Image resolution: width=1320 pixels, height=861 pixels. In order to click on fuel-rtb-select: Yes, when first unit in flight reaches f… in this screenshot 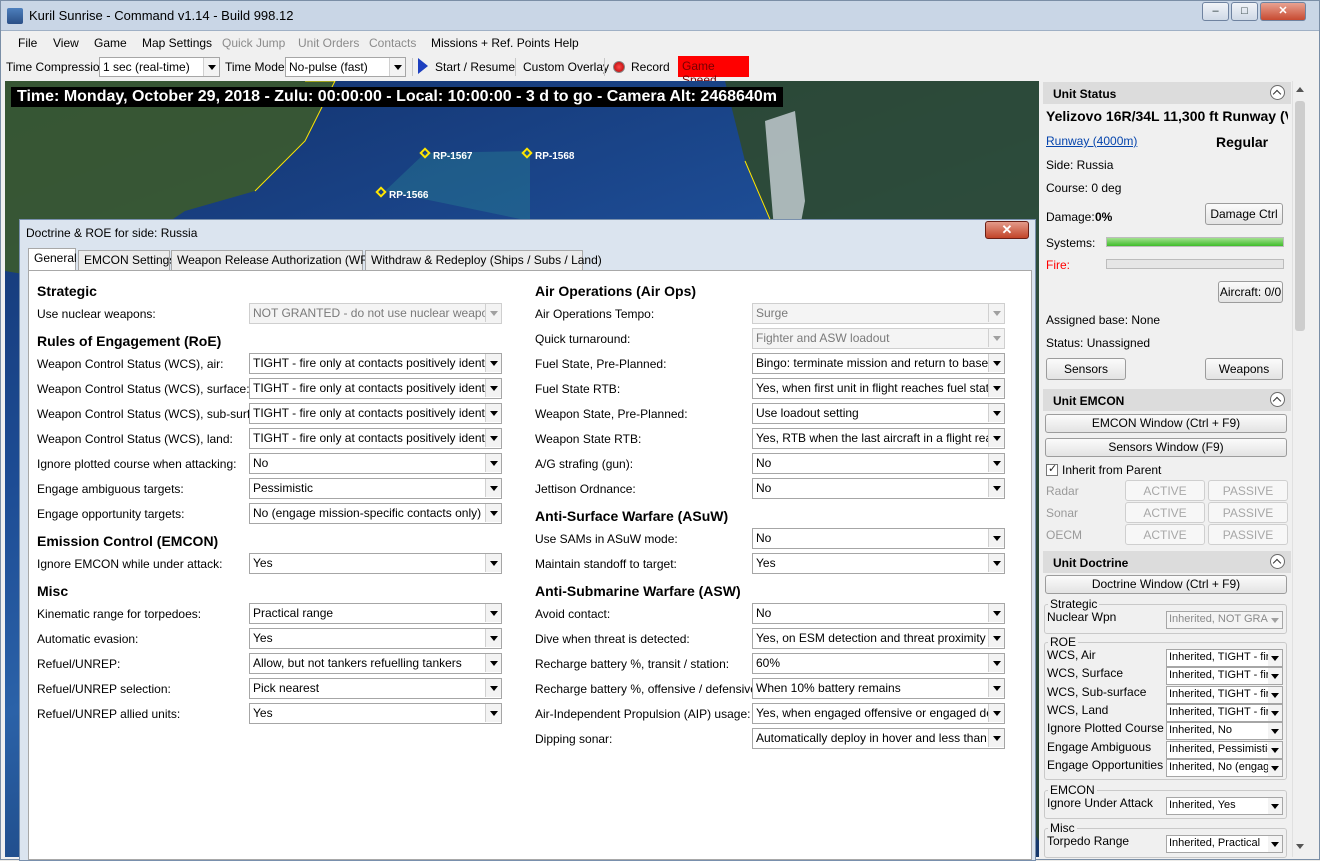, I will do `click(878, 388)`.